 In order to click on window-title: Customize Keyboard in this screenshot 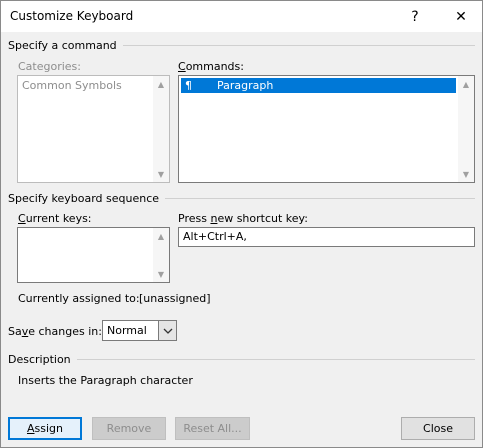, I will do `click(72, 16)`.